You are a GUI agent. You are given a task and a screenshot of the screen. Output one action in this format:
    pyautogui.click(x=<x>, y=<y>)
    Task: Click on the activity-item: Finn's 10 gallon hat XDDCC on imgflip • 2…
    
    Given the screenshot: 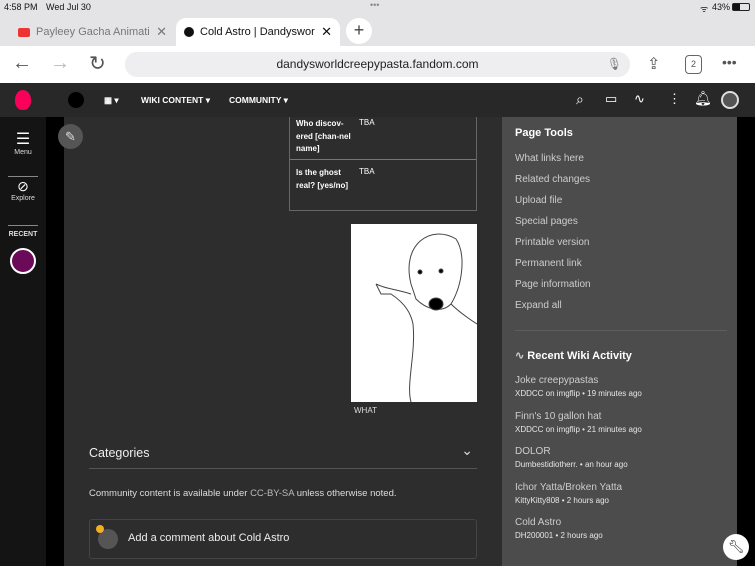 What is the action you would take?
    pyautogui.click(x=578, y=422)
    